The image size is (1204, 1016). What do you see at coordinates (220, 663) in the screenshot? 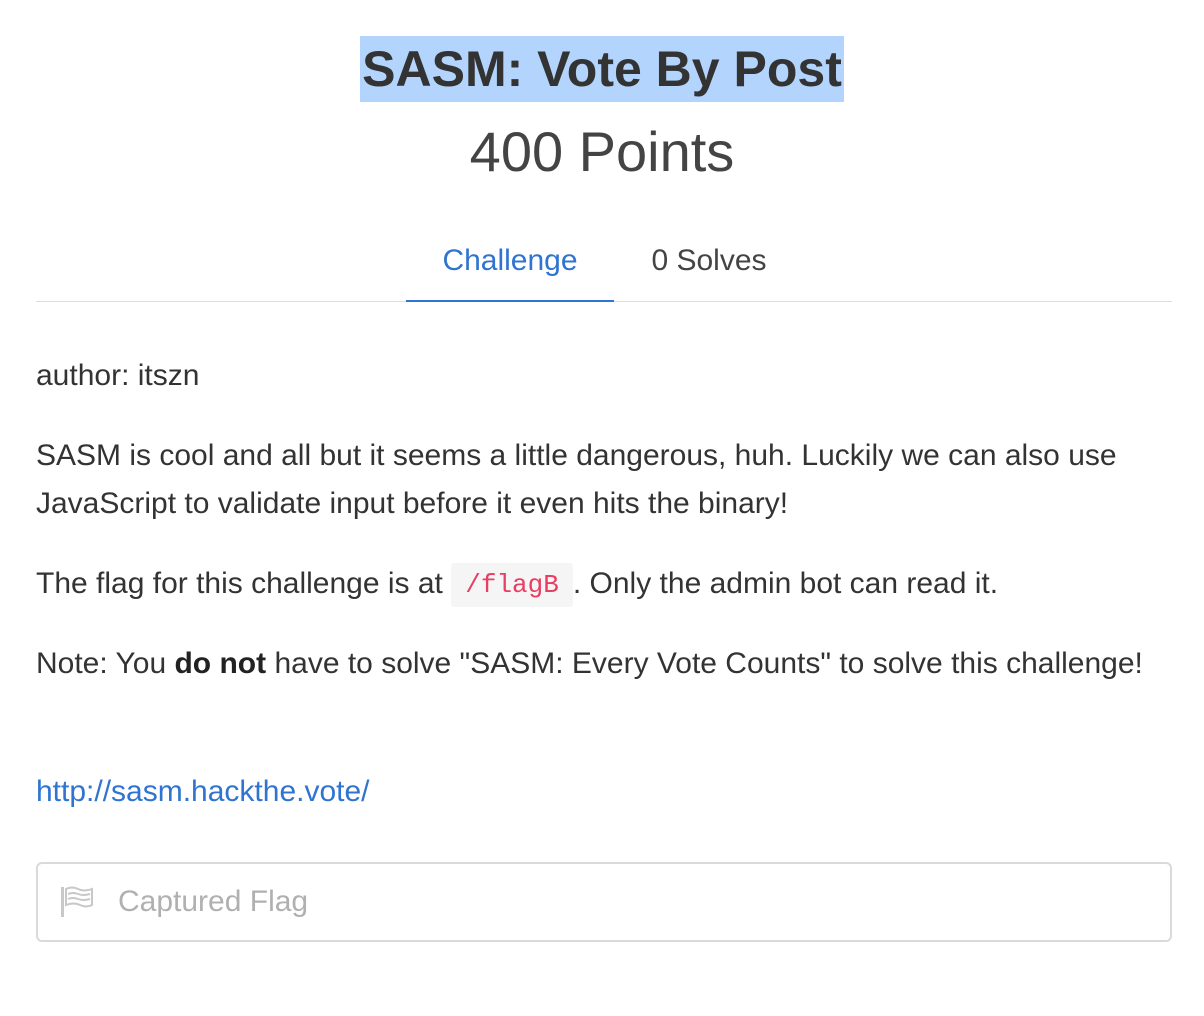
I see `note-bold: do not` at bounding box center [220, 663].